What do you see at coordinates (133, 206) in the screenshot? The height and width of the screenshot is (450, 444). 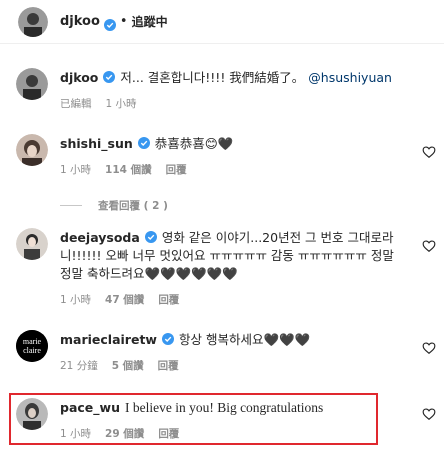 I see `view-replies-label: 查看回覆 ( 2 )` at bounding box center [133, 206].